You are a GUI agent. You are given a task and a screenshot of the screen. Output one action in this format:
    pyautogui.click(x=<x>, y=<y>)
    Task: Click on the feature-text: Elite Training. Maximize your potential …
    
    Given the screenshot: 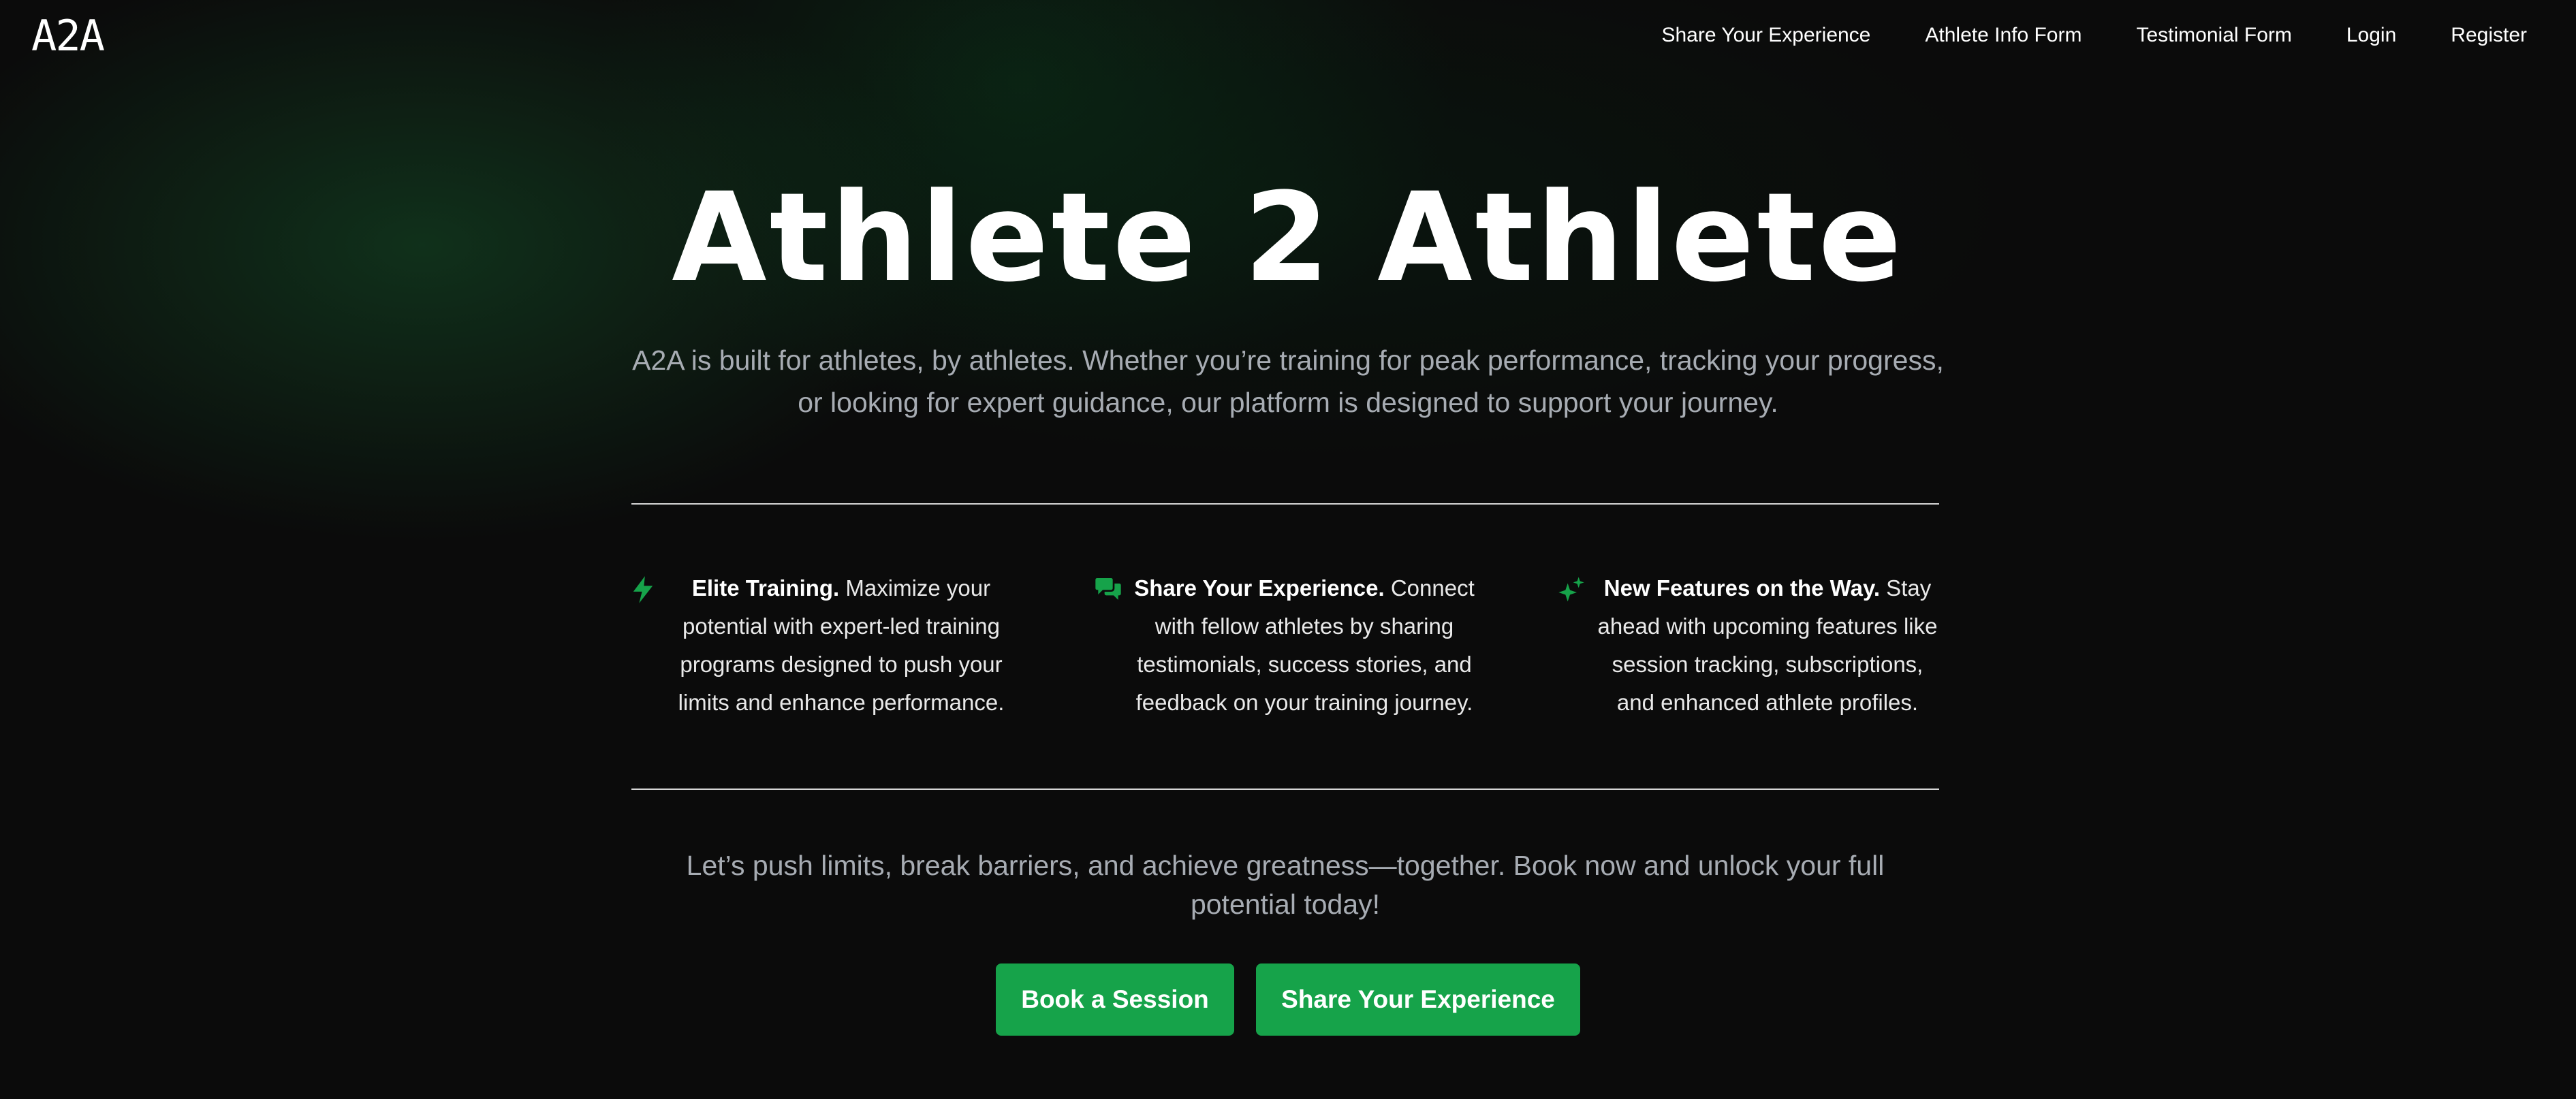 What is the action you would take?
    pyautogui.click(x=841, y=645)
    